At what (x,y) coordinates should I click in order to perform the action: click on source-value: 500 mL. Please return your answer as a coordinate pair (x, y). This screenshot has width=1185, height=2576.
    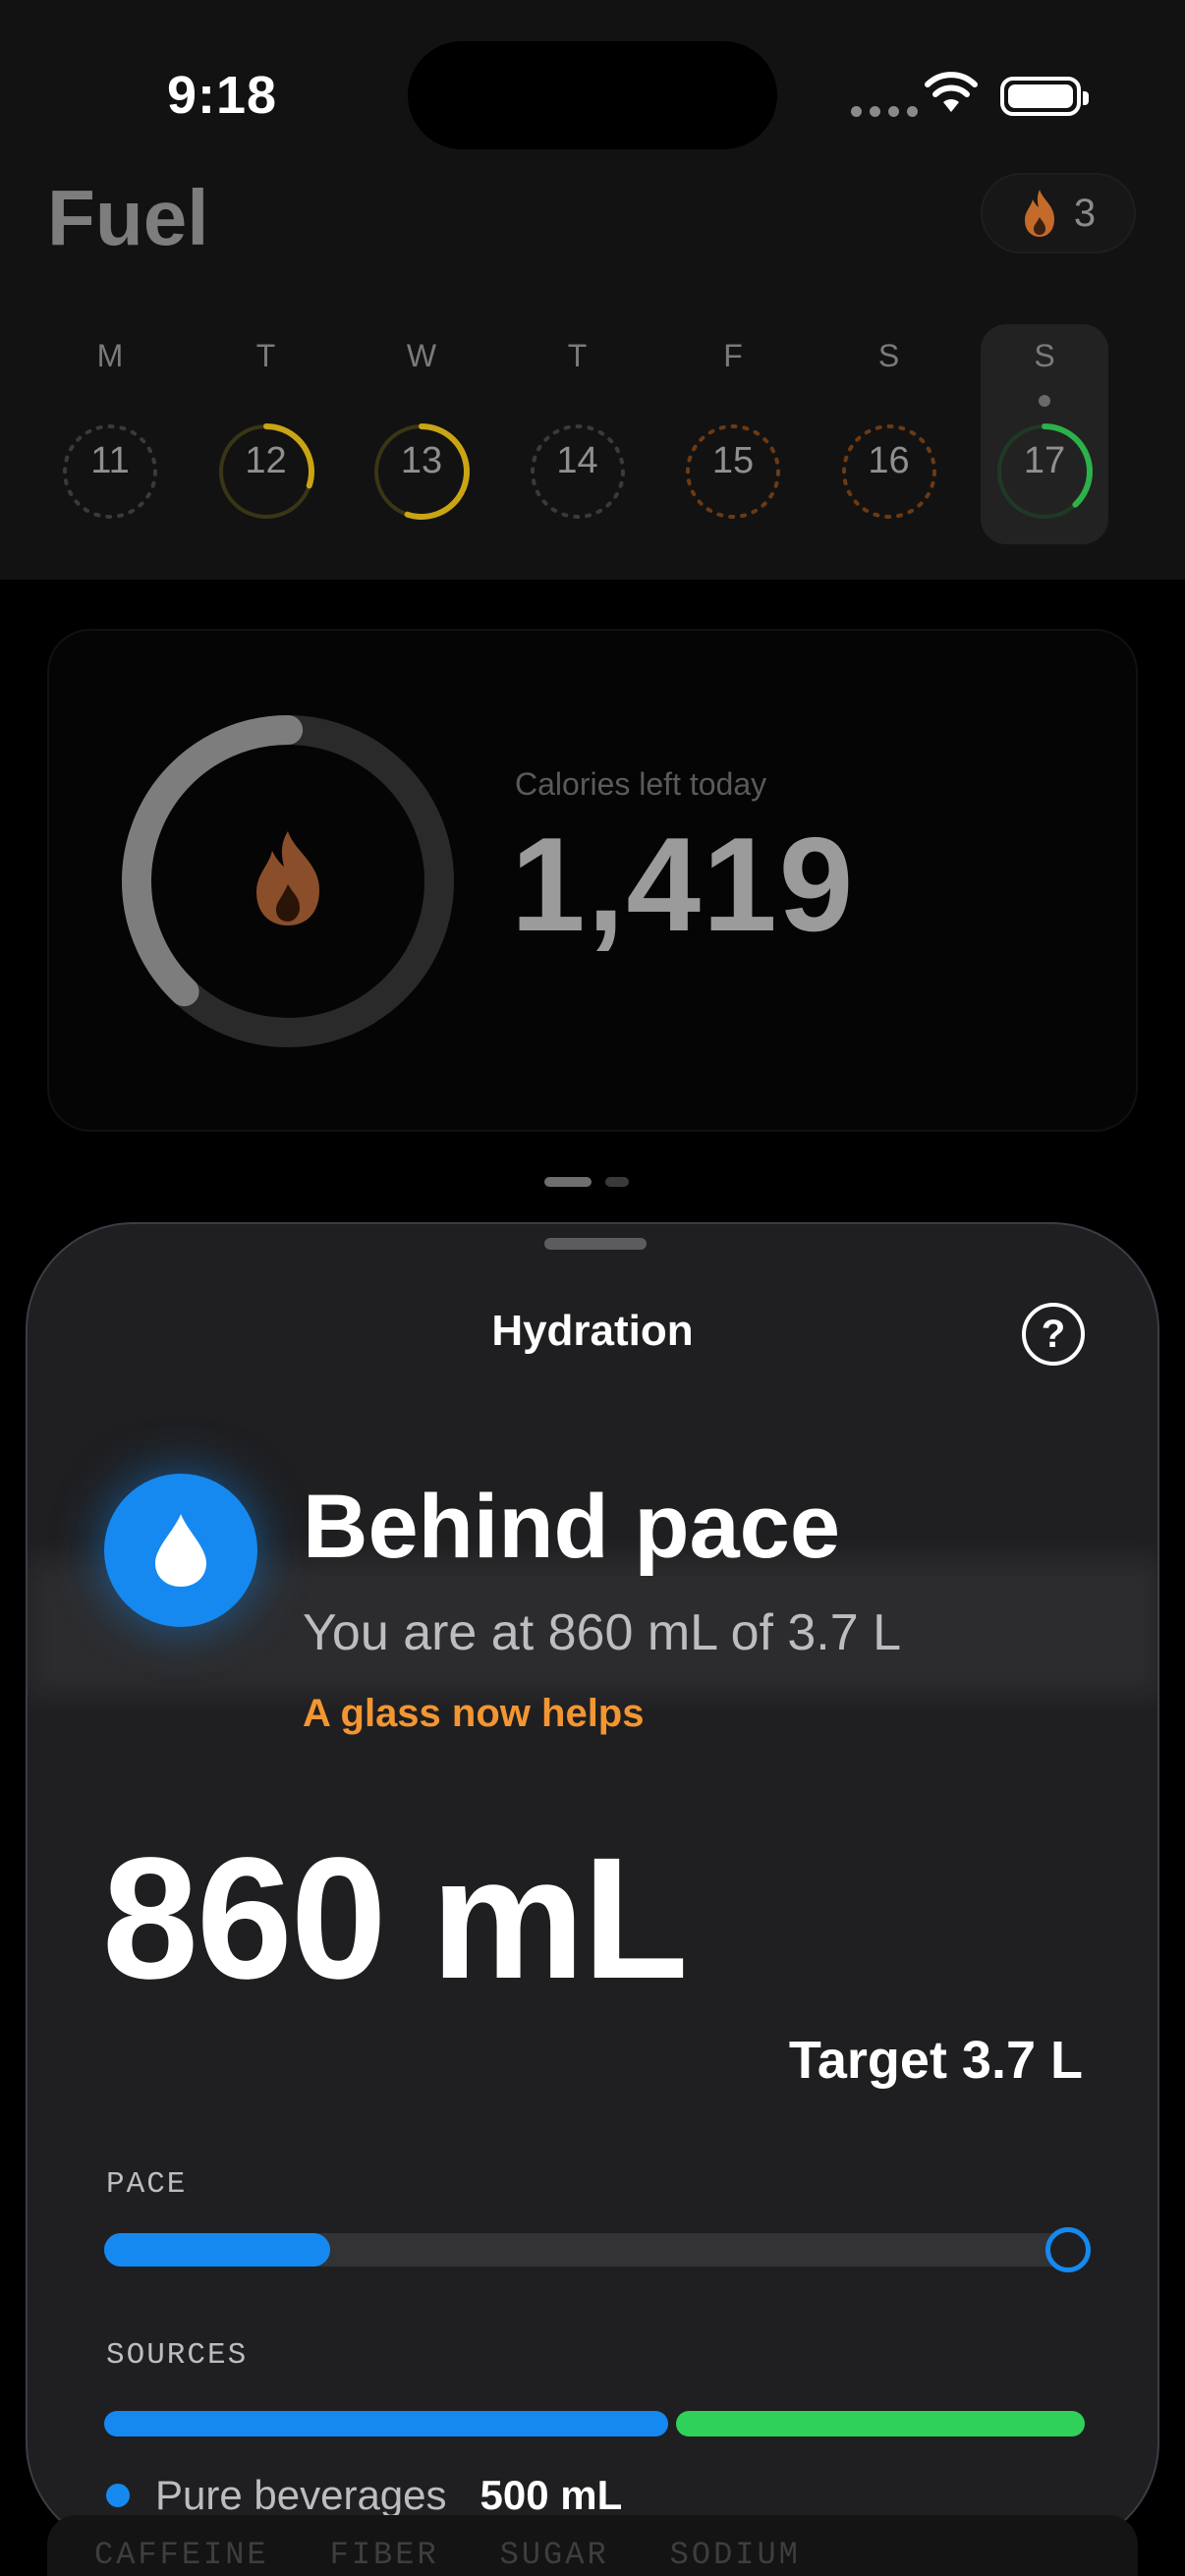
    Looking at the image, I should click on (552, 2495).